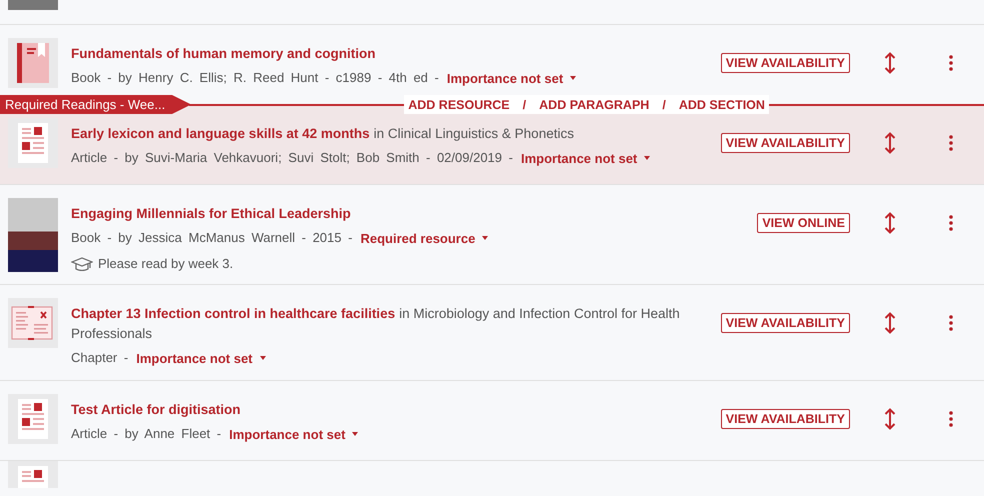  What do you see at coordinates (82, 263) in the screenshot?
I see `graduation-cap-icon` at bounding box center [82, 263].